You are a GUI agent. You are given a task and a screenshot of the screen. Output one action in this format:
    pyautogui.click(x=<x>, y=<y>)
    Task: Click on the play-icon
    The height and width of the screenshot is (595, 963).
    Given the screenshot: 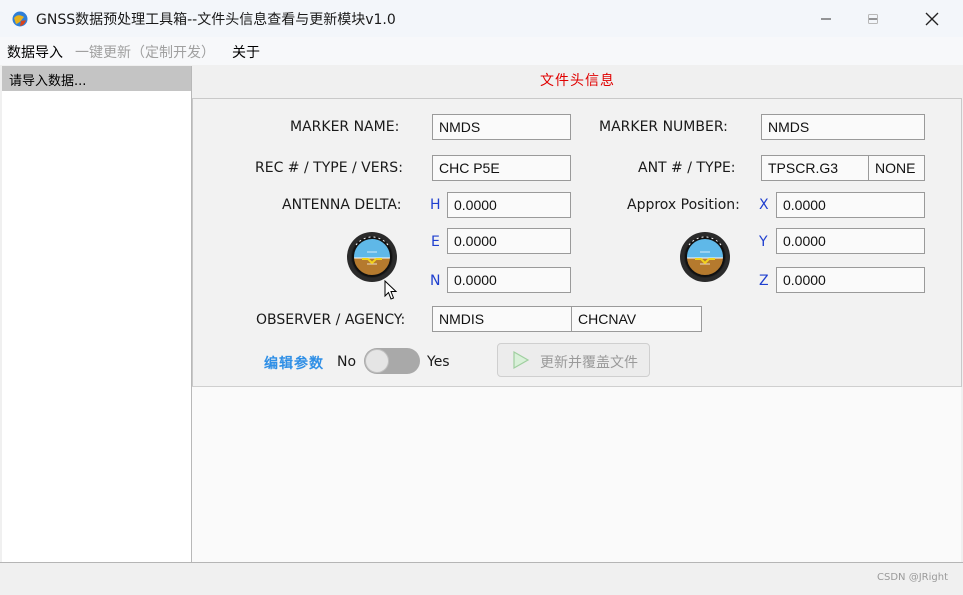 What is the action you would take?
    pyautogui.click(x=521, y=360)
    